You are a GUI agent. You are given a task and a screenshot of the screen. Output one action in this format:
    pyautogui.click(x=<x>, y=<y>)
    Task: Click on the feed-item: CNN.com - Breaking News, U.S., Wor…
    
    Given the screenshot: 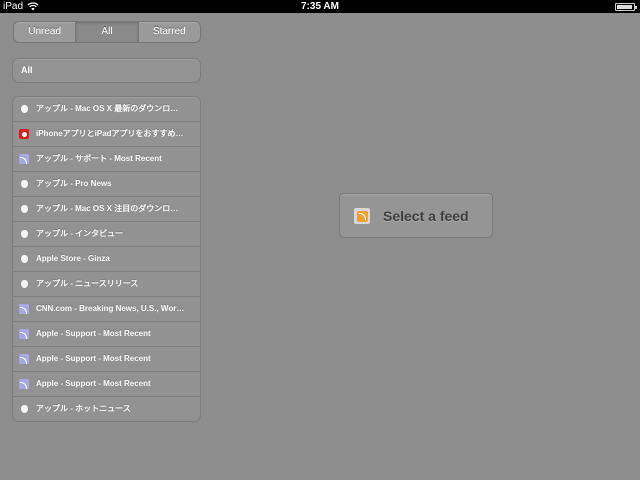 What is the action you would take?
    pyautogui.click(x=106, y=309)
    